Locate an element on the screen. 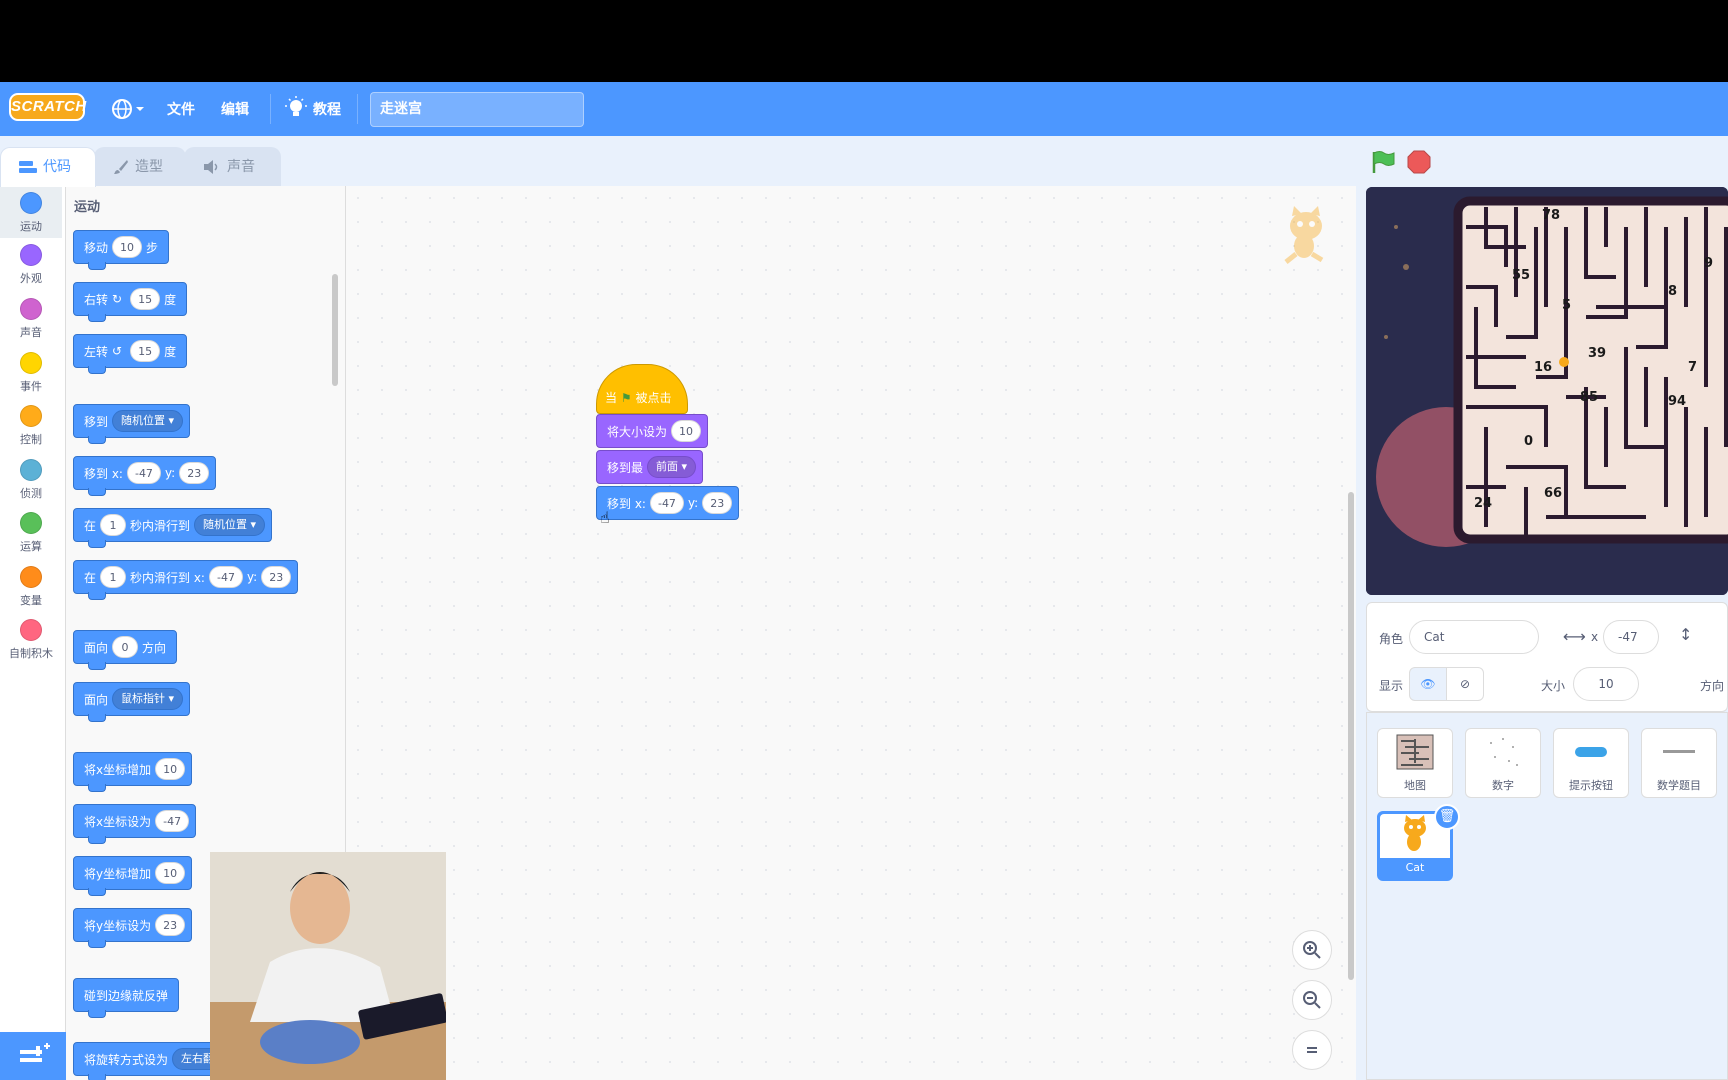 The width and height of the screenshot is (1728, 1080). green-flag-button is located at coordinates (1383, 164).